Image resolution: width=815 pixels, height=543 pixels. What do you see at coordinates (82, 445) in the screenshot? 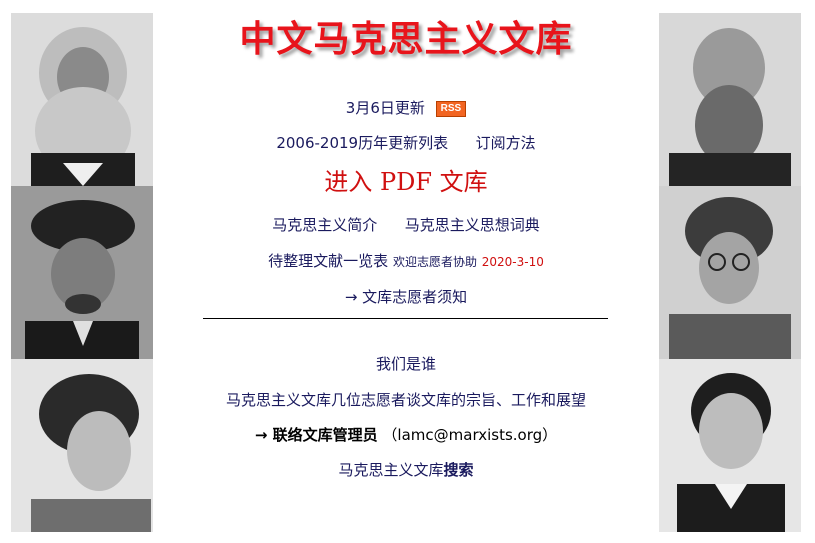
I see `portrait-luxemburg-image` at bounding box center [82, 445].